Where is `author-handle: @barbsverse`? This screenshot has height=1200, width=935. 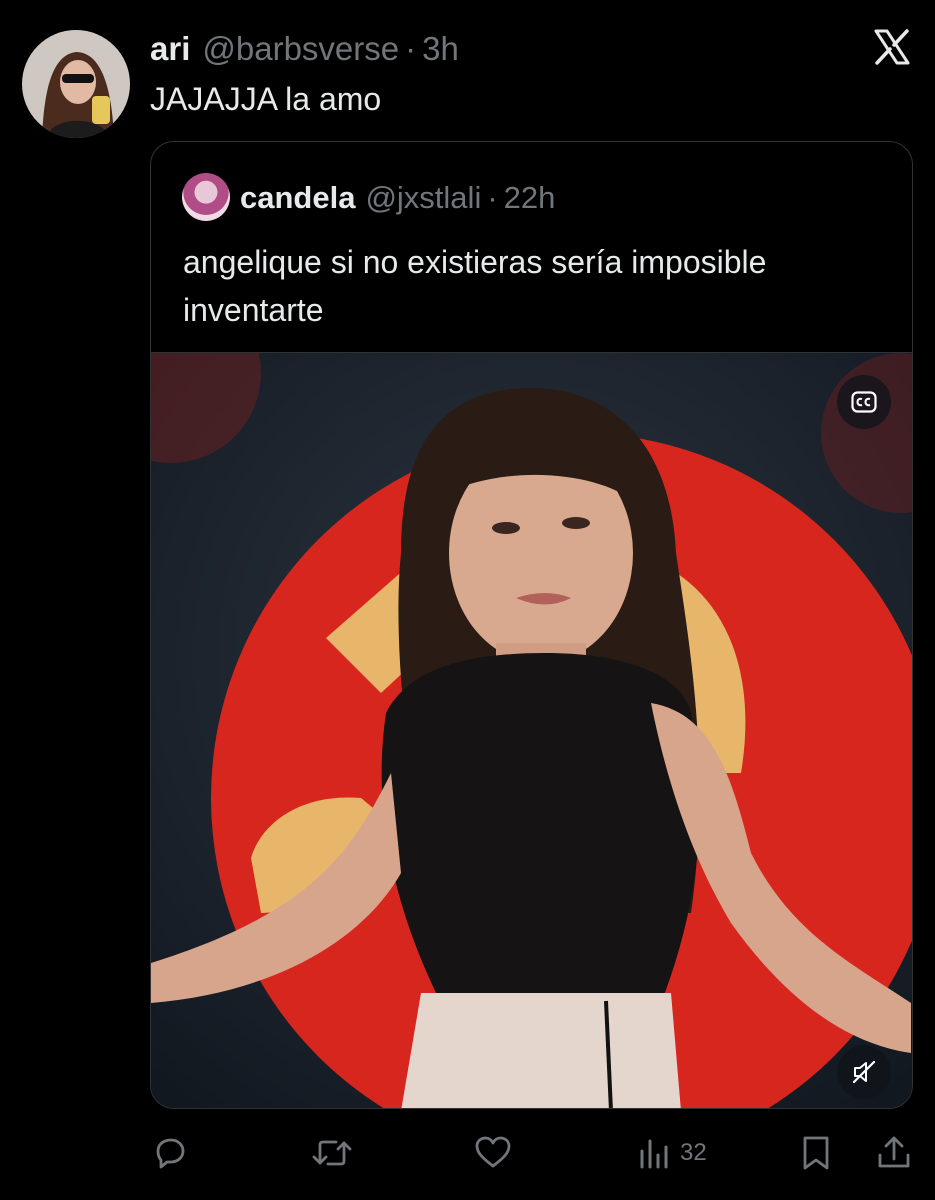
author-handle: @barbsverse is located at coordinates (300, 49).